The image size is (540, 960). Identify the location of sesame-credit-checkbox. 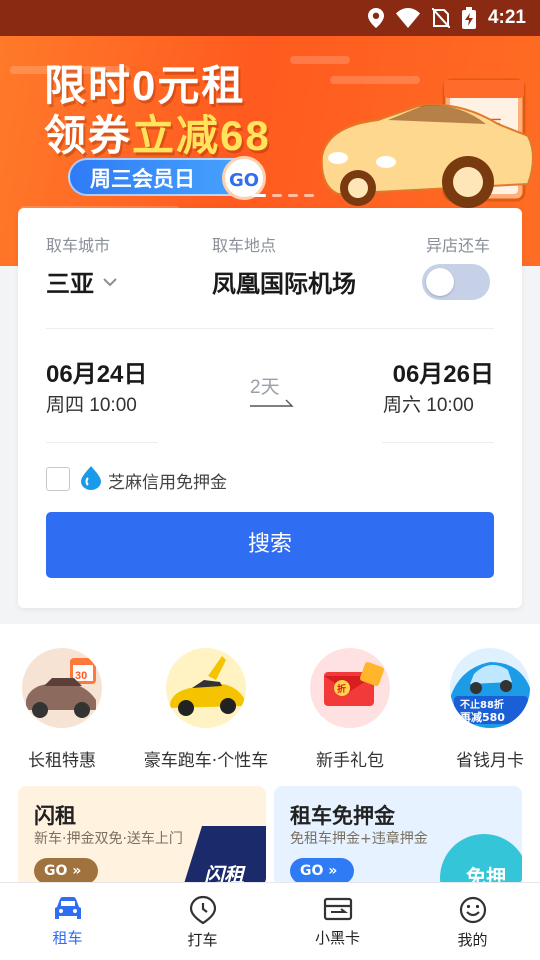
(58, 479).